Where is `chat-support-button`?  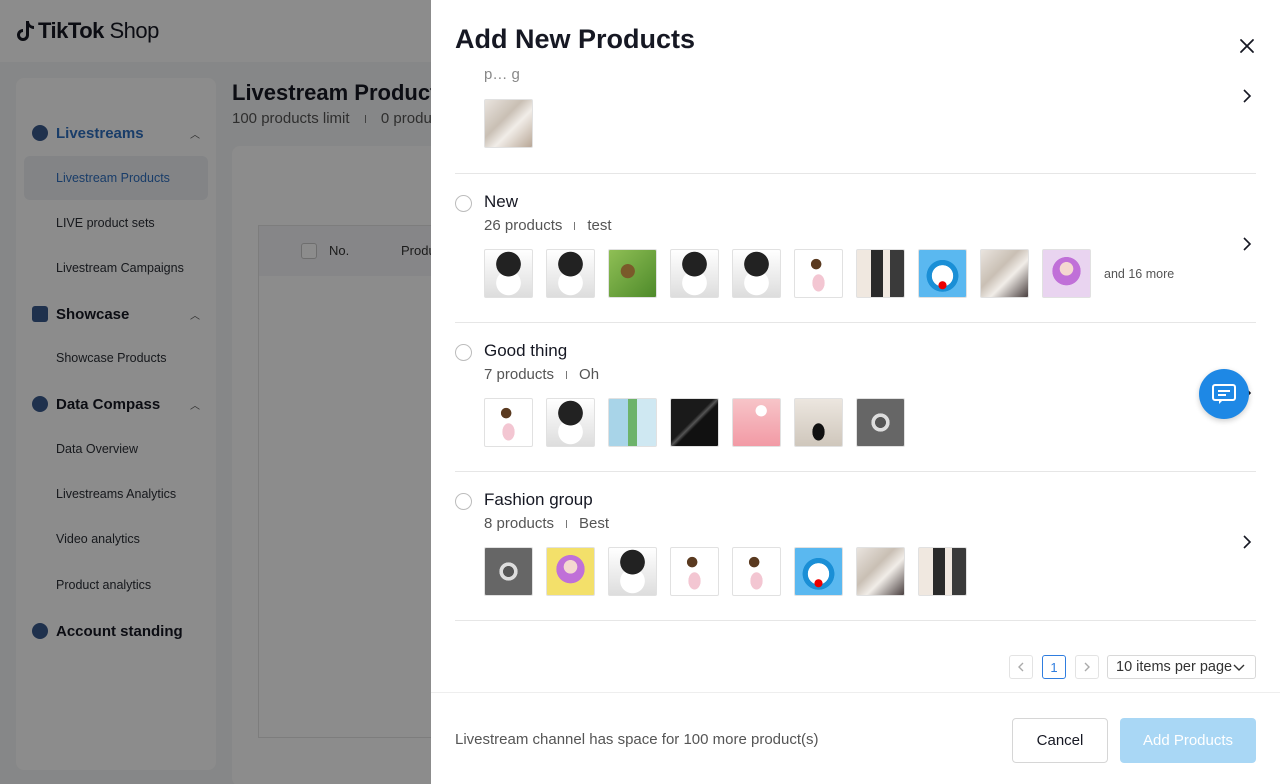 chat-support-button is located at coordinates (1224, 394).